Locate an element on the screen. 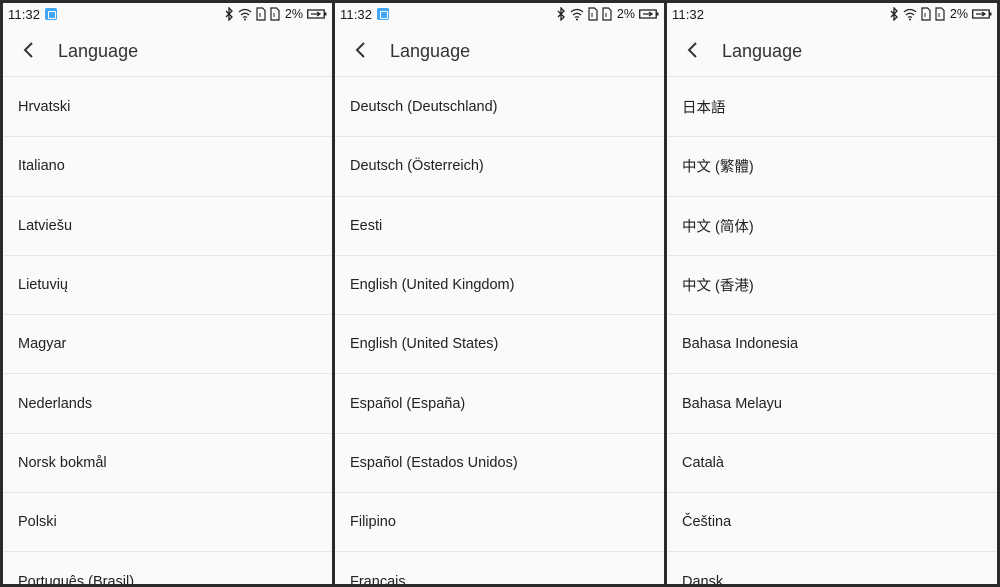  language-item: Deutsch (Deutschland) is located at coordinates (499, 108).